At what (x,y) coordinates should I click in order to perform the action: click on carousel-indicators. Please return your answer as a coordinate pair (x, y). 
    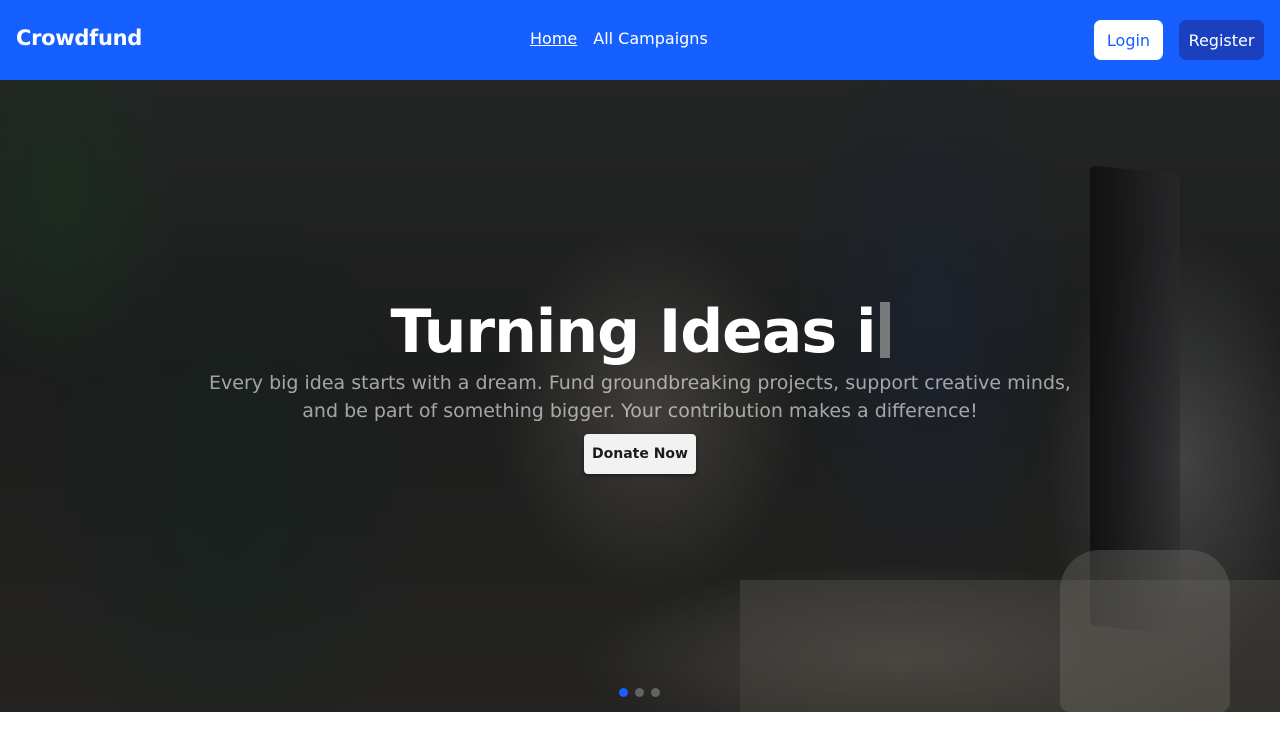
    Looking at the image, I should click on (639, 692).